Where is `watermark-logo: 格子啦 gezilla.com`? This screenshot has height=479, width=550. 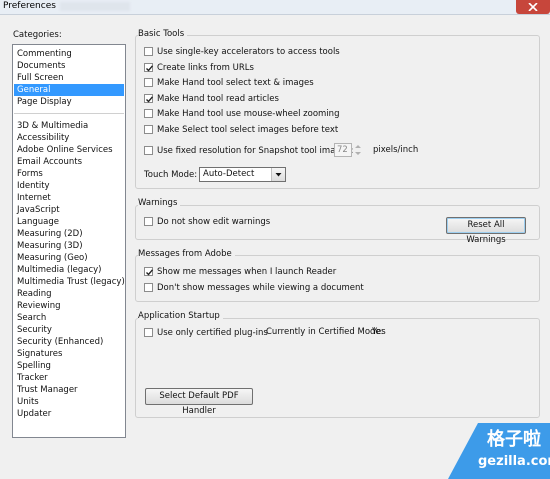 watermark-logo: 格子啦 gezilla.com is located at coordinates (499, 451).